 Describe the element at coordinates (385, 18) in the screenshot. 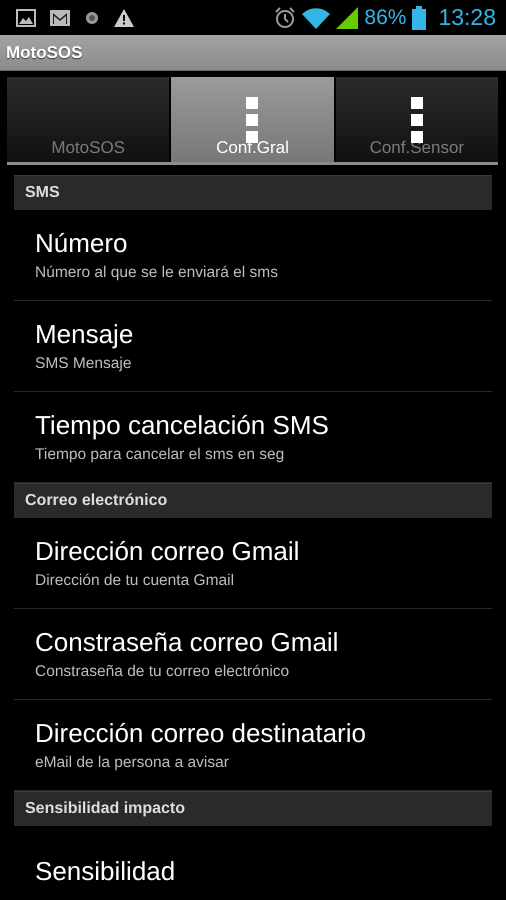

I see `battery-percent: 86%` at that location.